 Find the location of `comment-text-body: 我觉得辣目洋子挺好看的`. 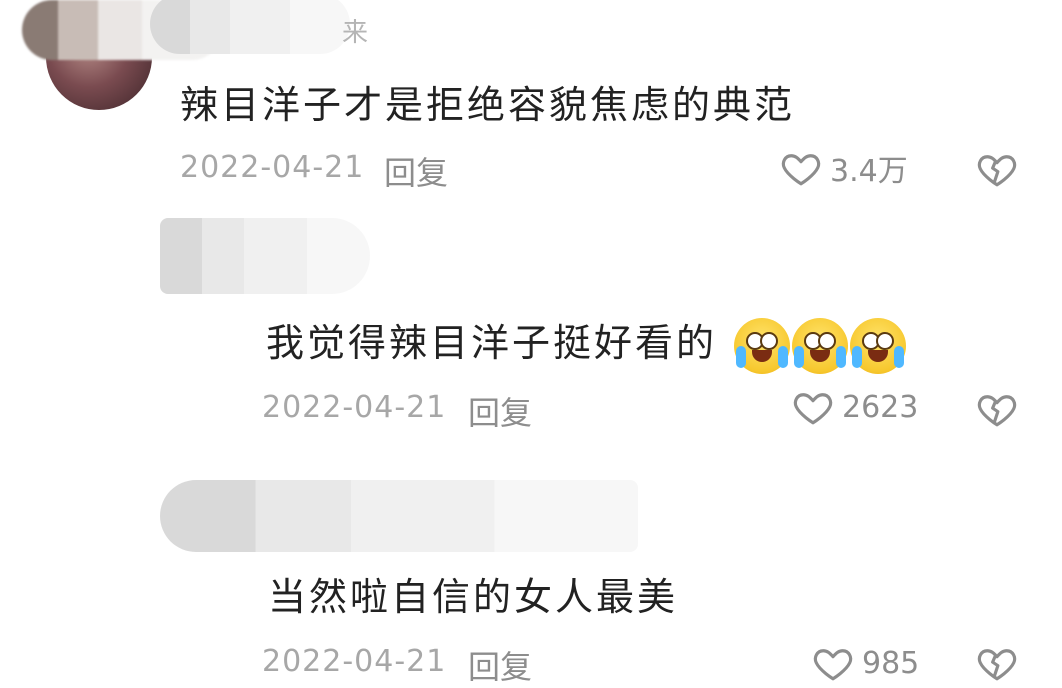

comment-text-body: 我觉得辣目洋子挺好看的 is located at coordinates (492, 343).